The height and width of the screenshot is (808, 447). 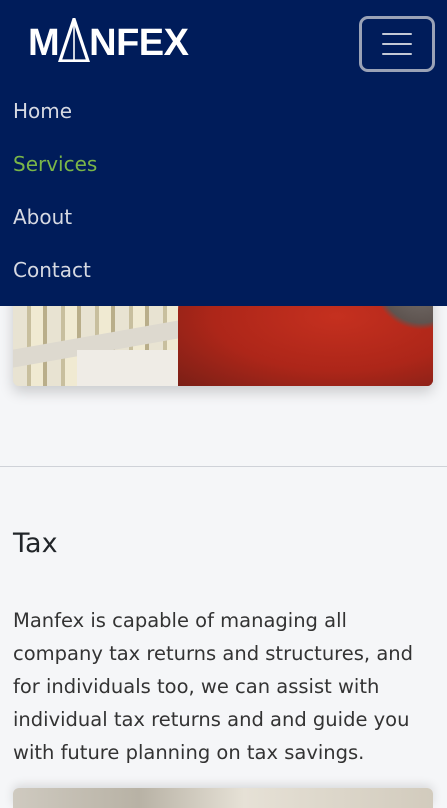 I want to click on hamburger-icon, so click(x=397, y=44).